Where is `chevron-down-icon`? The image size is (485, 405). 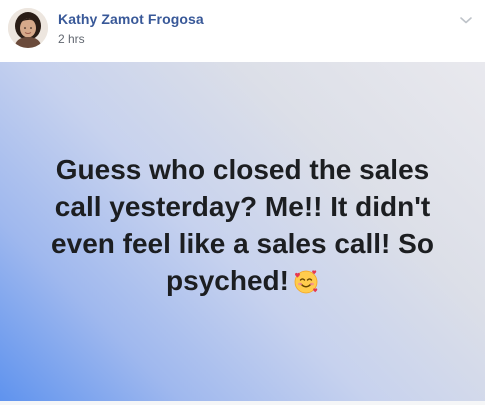
chevron-down-icon is located at coordinates (466, 18).